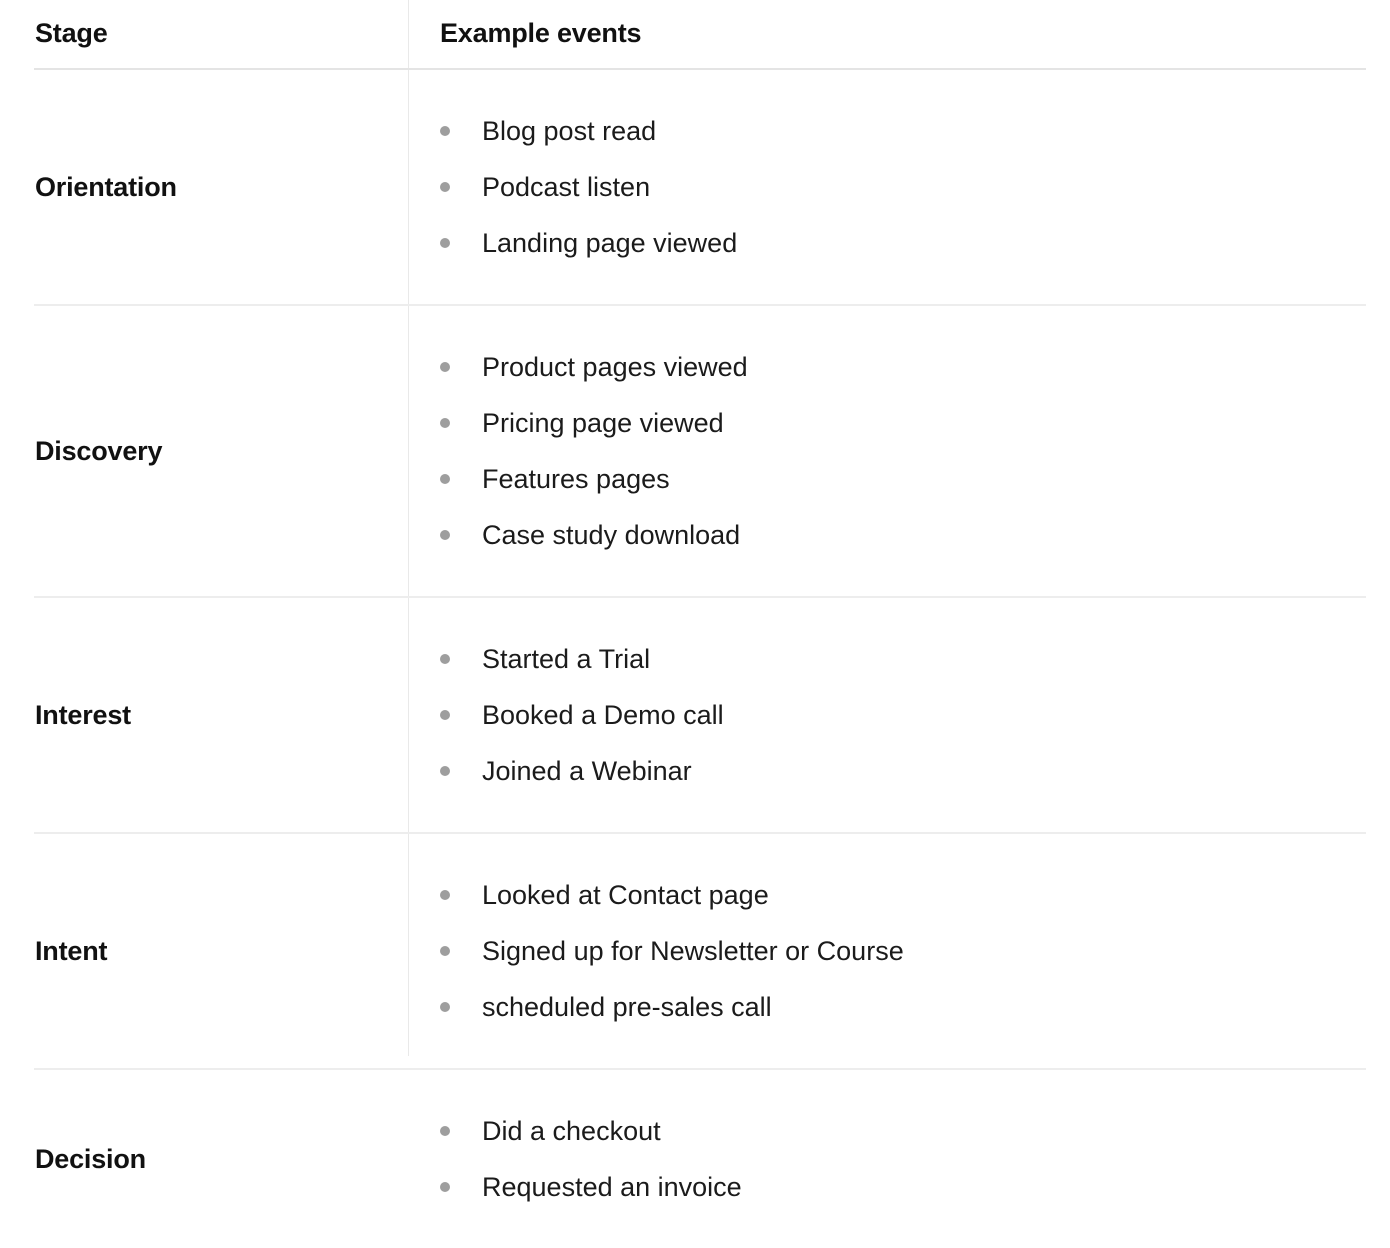  I want to click on event-label: Requested an invoice, so click(612, 1187).